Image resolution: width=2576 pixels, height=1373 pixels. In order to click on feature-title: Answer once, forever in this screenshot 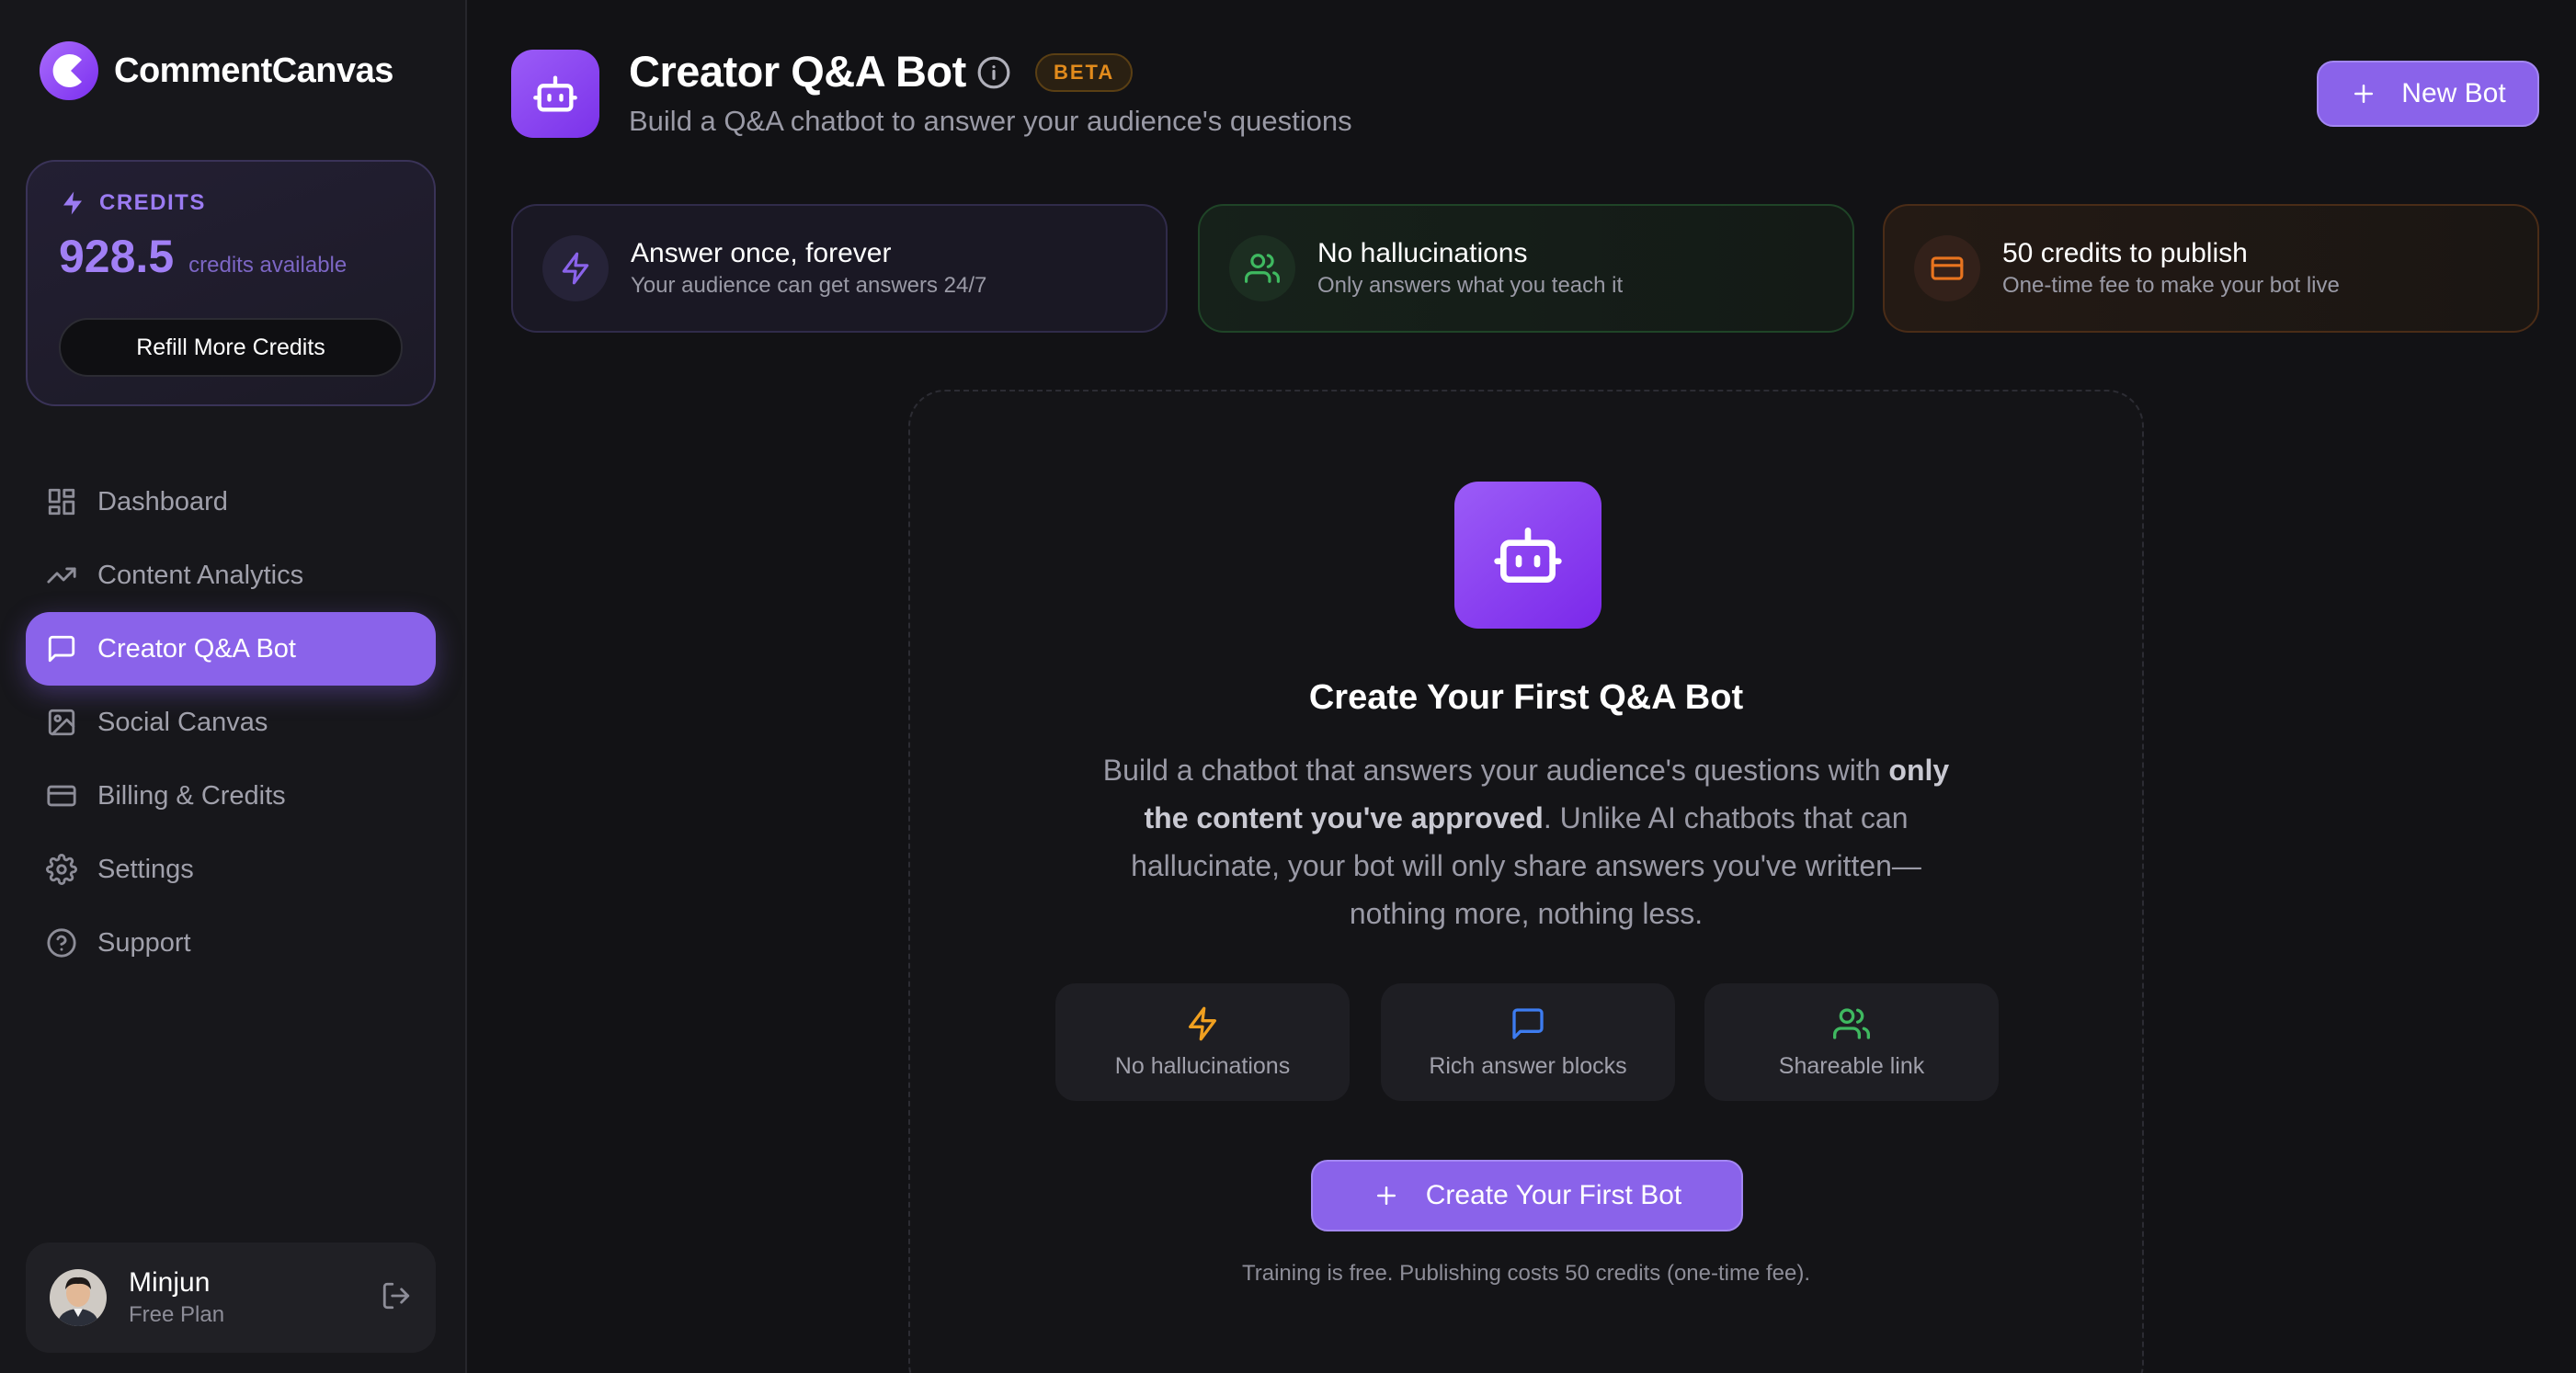, I will do `click(761, 253)`.